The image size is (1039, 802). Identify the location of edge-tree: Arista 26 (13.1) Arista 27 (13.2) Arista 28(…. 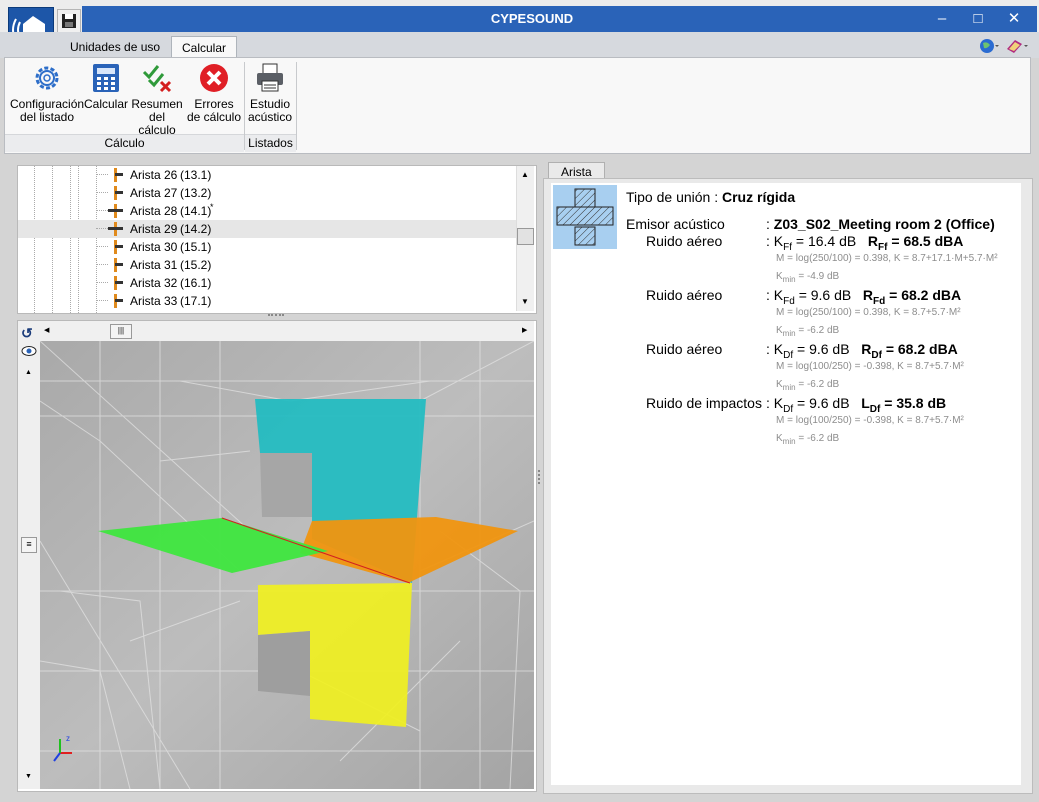
(277, 239).